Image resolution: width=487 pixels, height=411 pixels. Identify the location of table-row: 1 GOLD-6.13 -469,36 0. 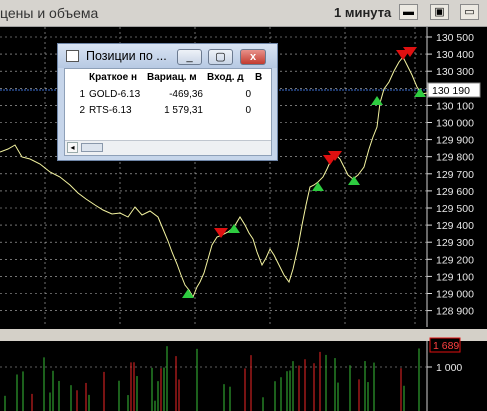
(166, 94).